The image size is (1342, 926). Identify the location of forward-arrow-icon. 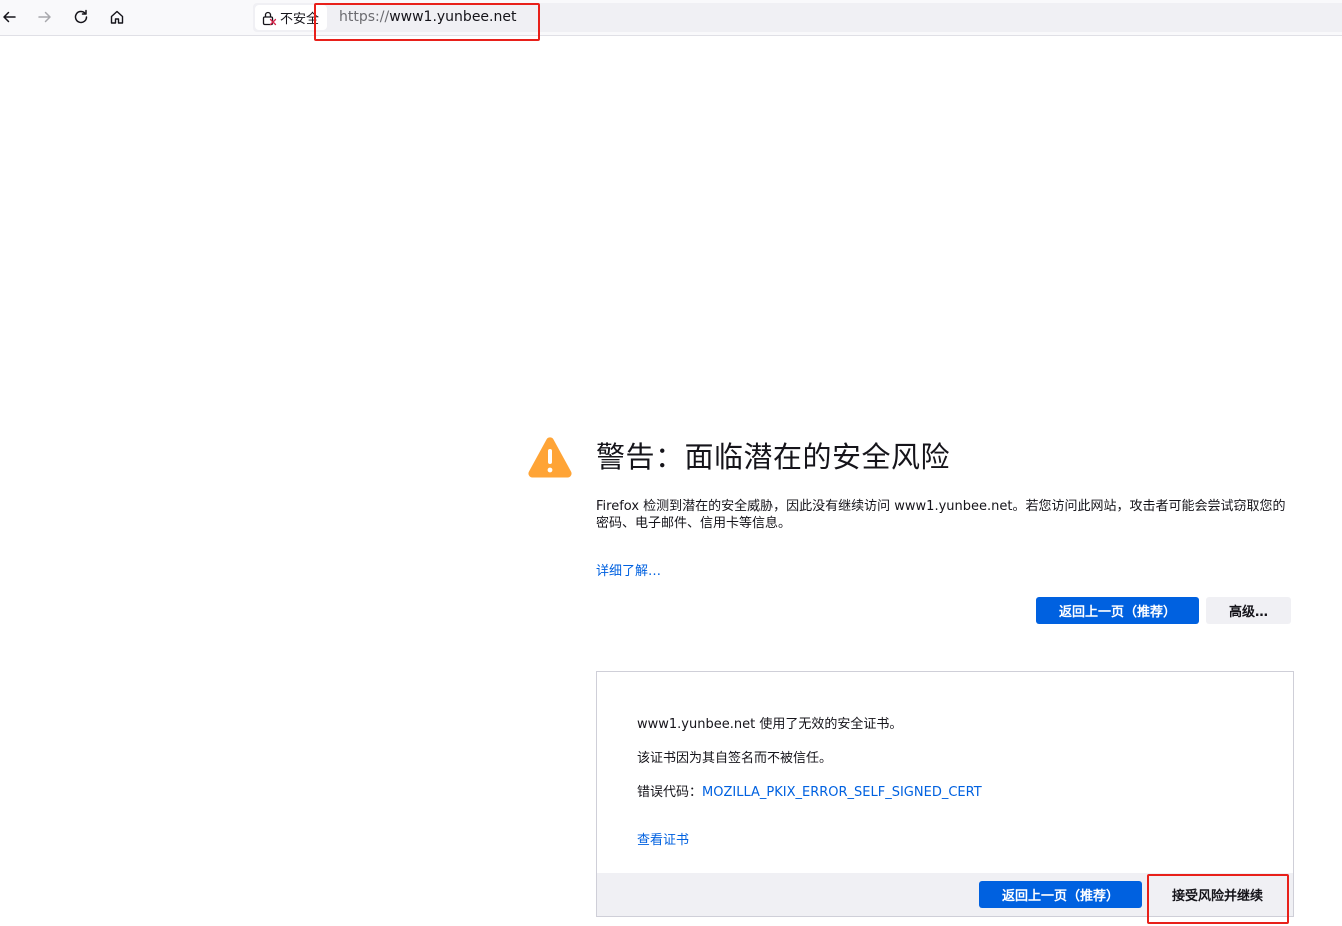
(44, 17).